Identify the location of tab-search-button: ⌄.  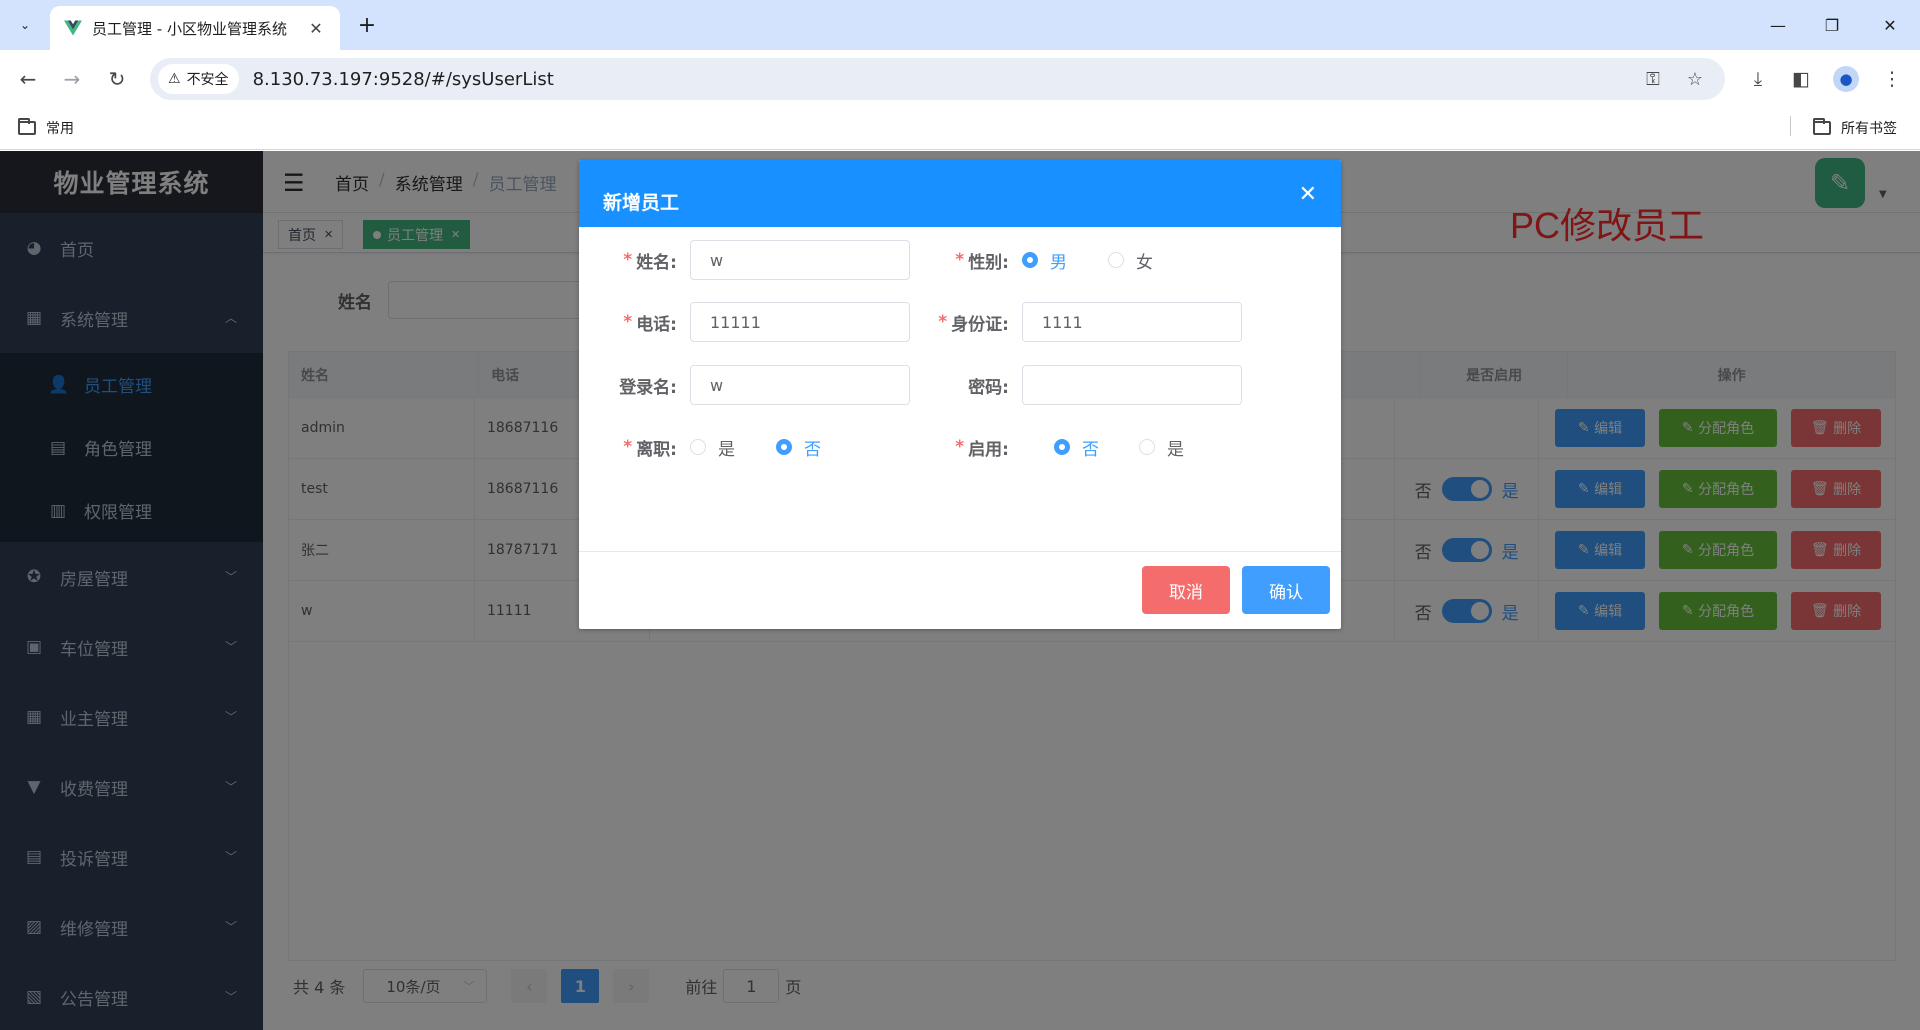
(25, 25).